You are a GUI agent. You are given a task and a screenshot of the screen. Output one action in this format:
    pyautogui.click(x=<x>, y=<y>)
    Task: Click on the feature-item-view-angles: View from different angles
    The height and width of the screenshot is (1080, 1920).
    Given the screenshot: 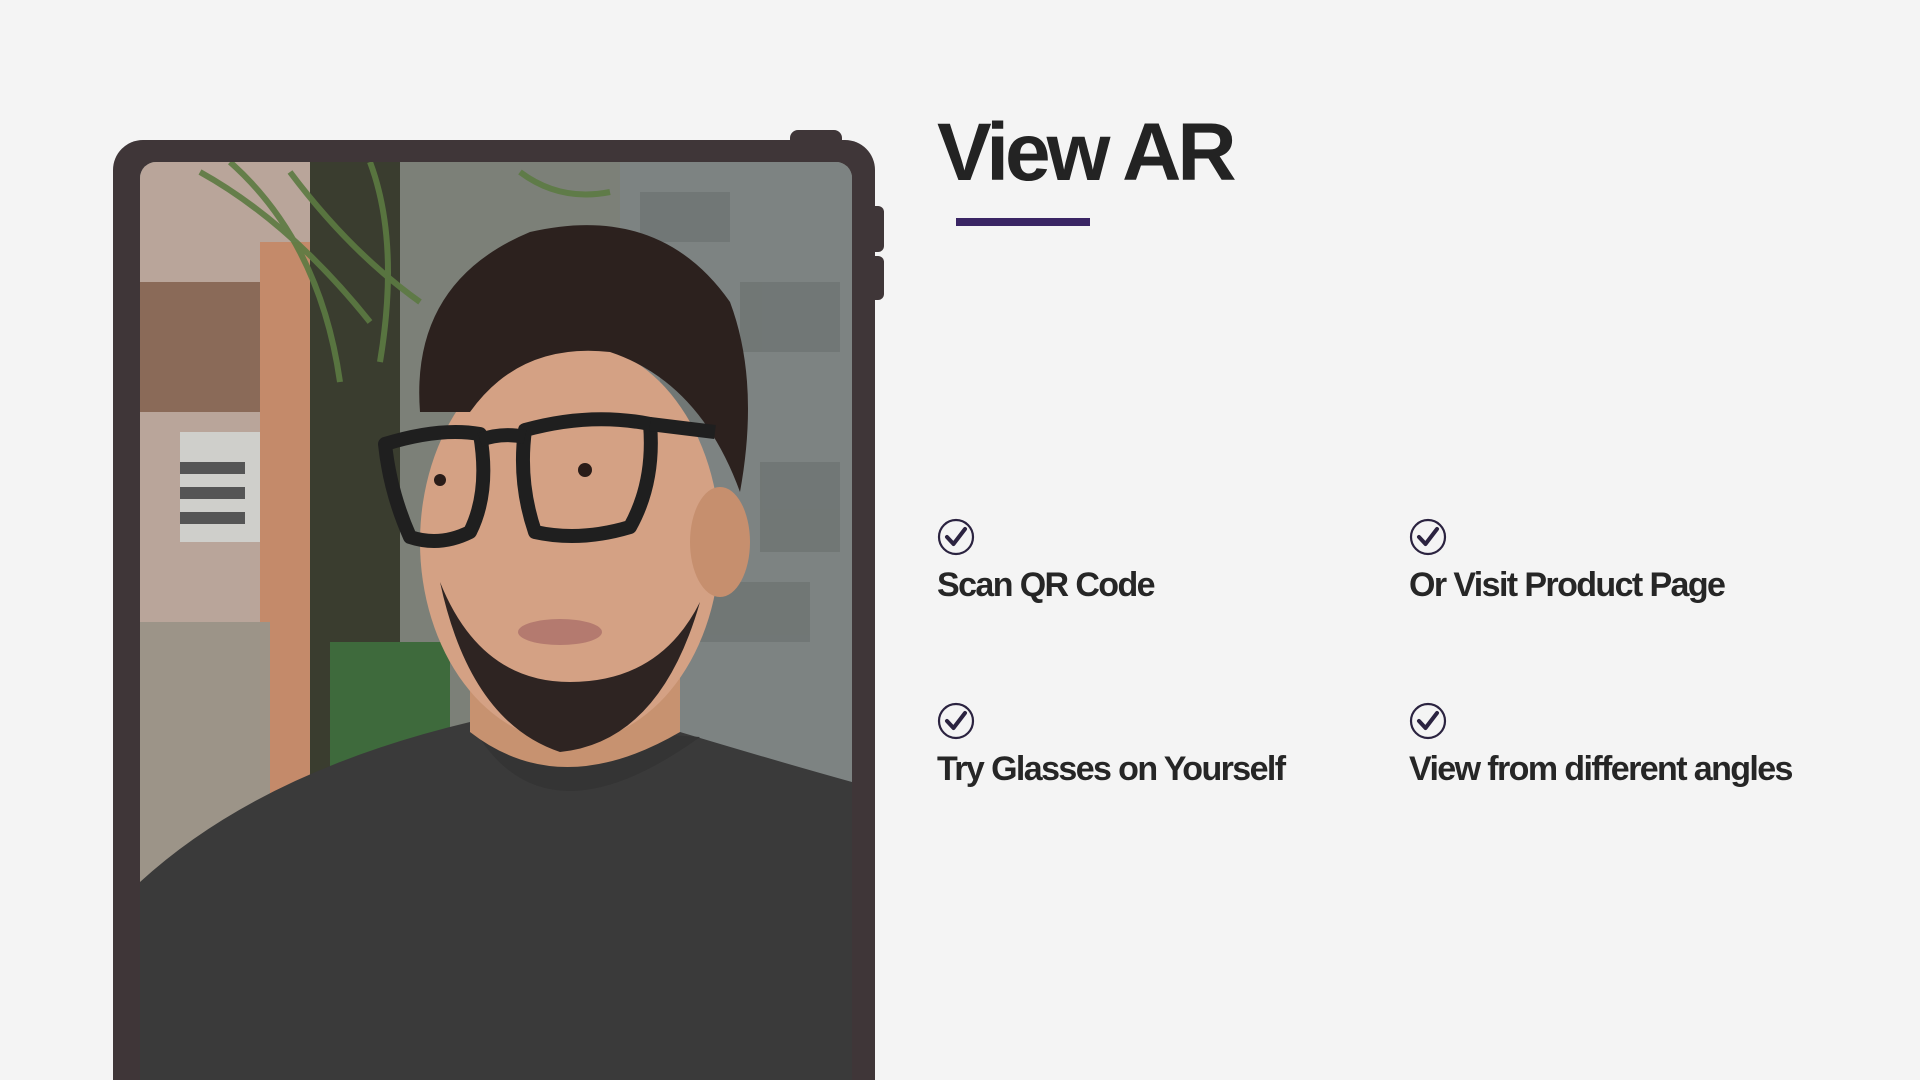 What is the action you would take?
    pyautogui.click(x=1629, y=745)
    